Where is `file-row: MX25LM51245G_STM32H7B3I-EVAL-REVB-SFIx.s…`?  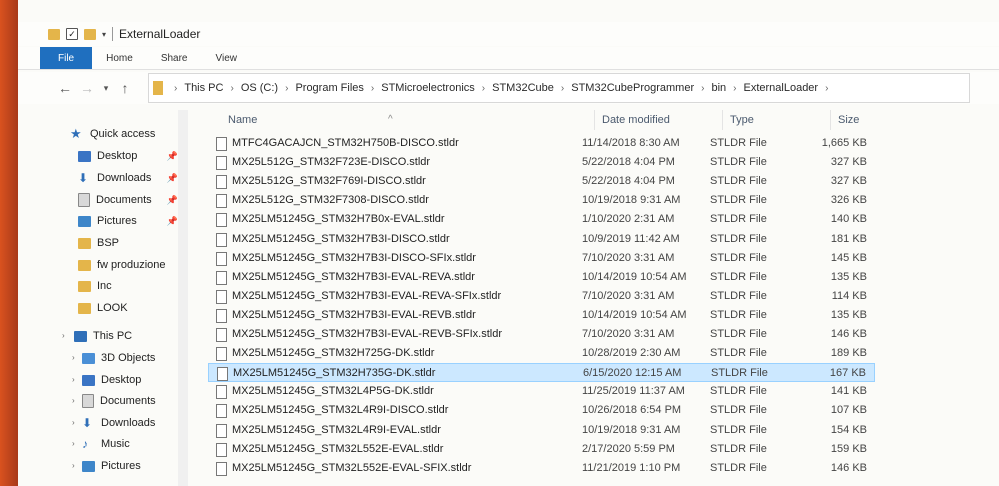
file-row: MX25LM51245G_STM32H7B3I-EVAL-REVB-SFIx.s… is located at coordinates (541, 334).